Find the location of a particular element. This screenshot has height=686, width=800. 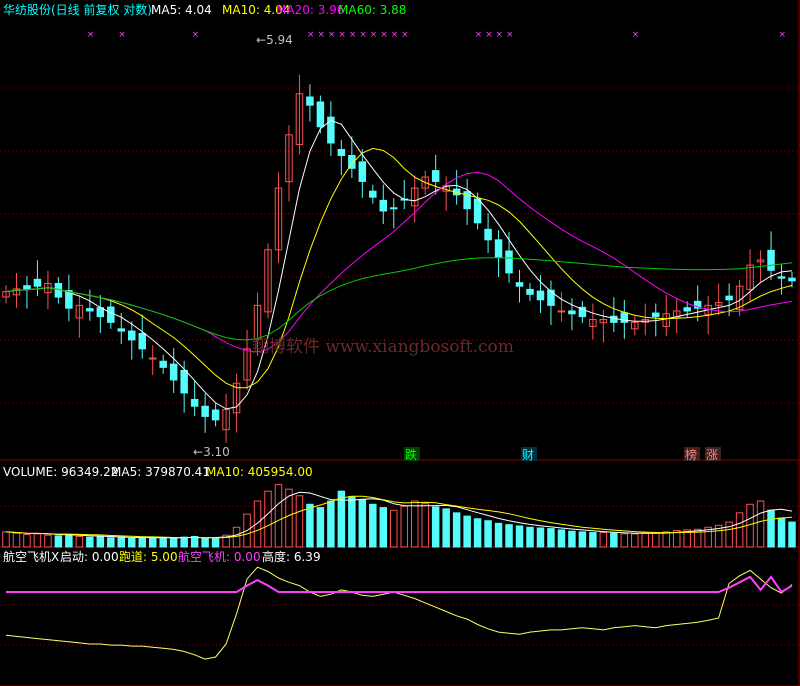

watermark: 翔博软件 www.xiangbosoft.com is located at coordinates (383, 347).